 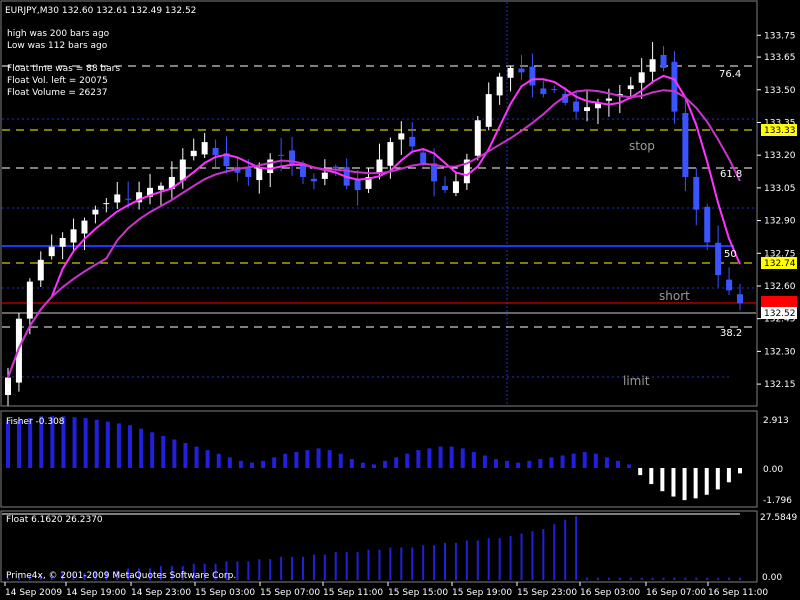 What do you see at coordinates (353, 593) in the screenshot?
I see `time-tick-label: 15 Sep 11:00` at bounding box center [353, 593].